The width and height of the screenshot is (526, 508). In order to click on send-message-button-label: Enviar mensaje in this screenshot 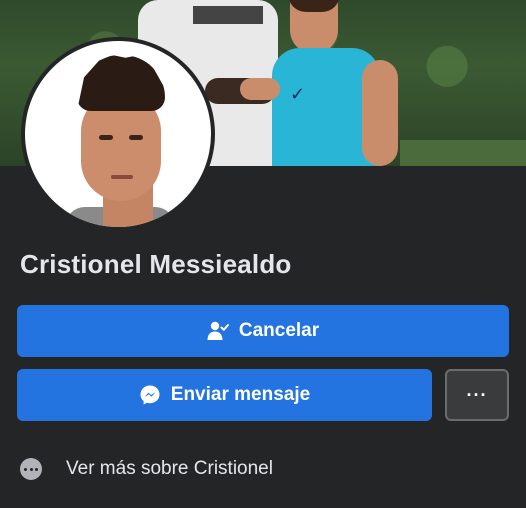, I will do `click(240, 394)`.